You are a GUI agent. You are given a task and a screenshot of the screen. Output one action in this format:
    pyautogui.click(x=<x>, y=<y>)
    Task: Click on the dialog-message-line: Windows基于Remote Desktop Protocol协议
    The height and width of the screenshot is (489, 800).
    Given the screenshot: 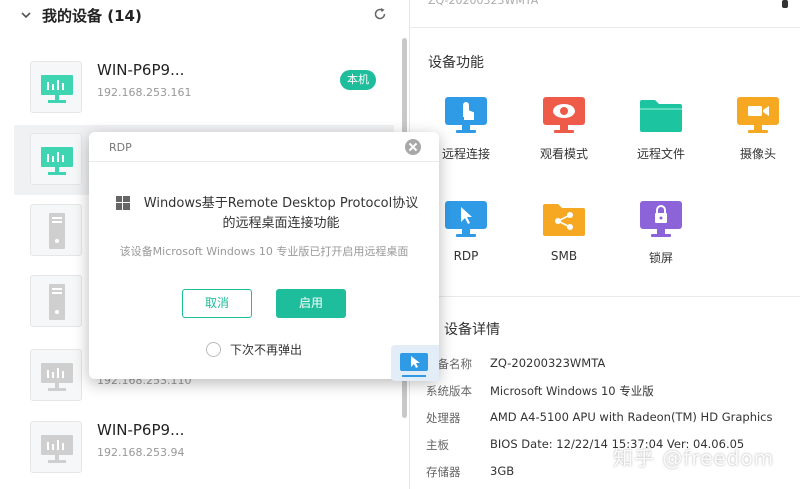 What is the action you would take?
    pyautogui.click(x=281, y=203)
    